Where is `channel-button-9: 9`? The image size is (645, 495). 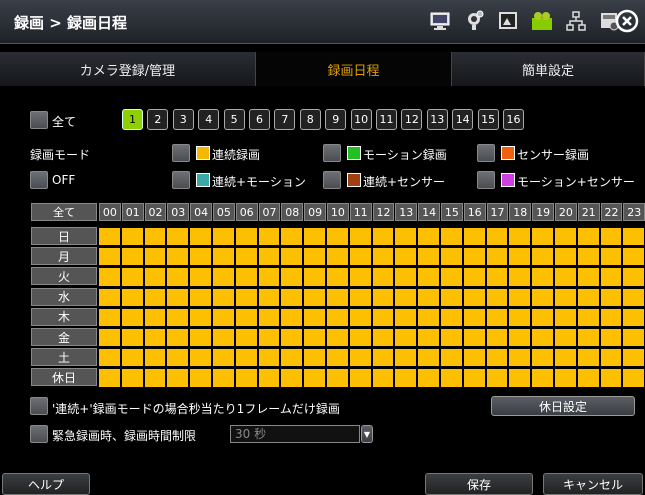 channel-button-9: 9 is located at coordinates (336, 119).